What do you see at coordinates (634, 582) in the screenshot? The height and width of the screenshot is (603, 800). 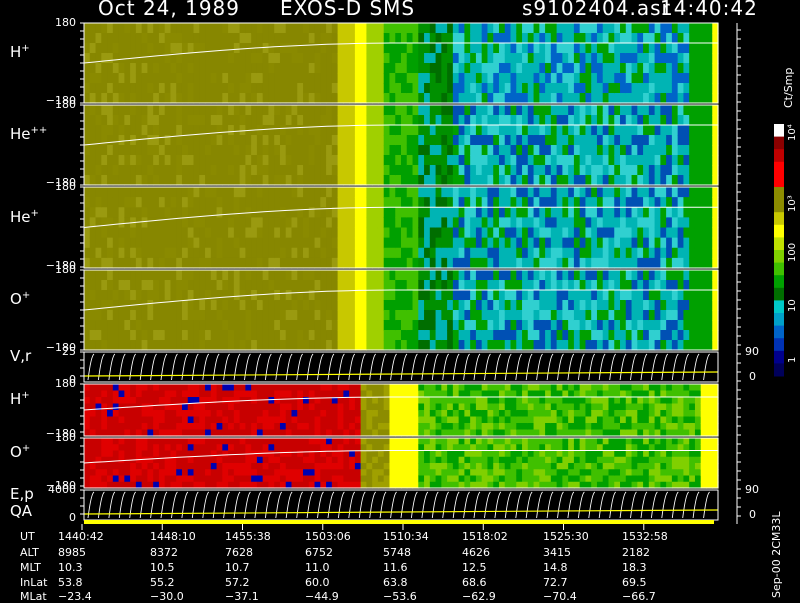 I see `ephemeris-value: 69.5` at bounding box center [634, 582].